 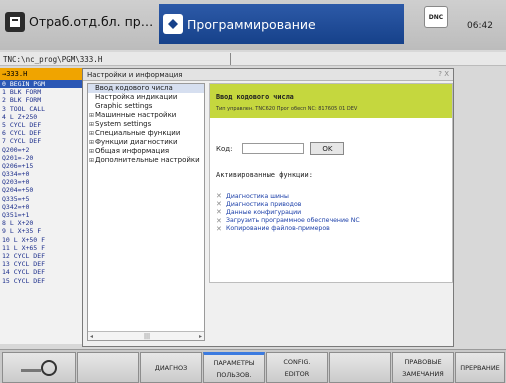 I want to click on ok-button: OK, so click(x=327, y=148).